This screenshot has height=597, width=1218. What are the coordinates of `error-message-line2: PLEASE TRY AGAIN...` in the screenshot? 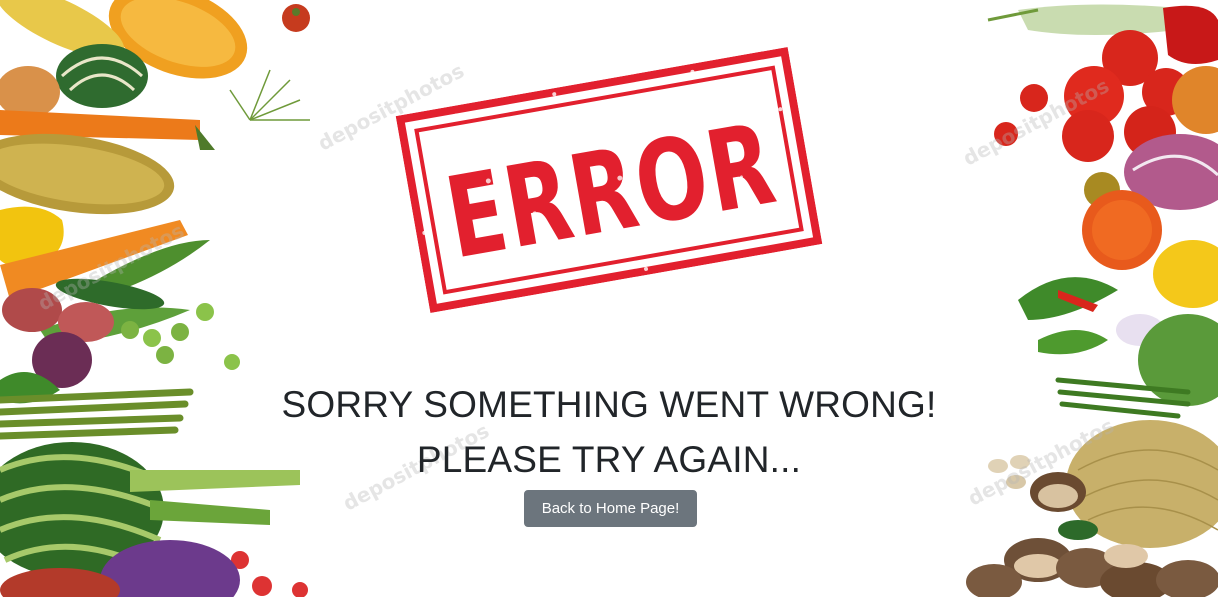 It's located at (609, 459).